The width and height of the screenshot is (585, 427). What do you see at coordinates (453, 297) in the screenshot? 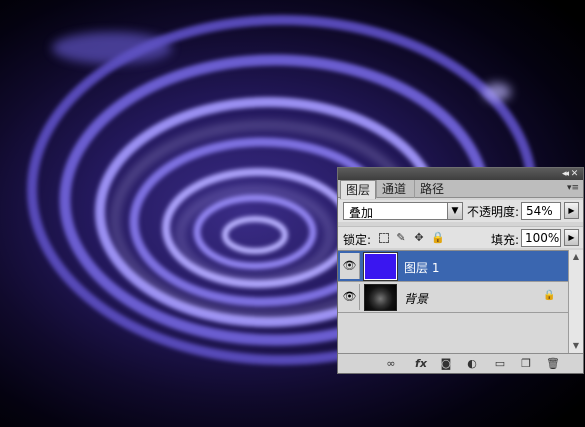
I see `layer-row-background: 👁 背景 🔒` at bounding box center [453, 297].